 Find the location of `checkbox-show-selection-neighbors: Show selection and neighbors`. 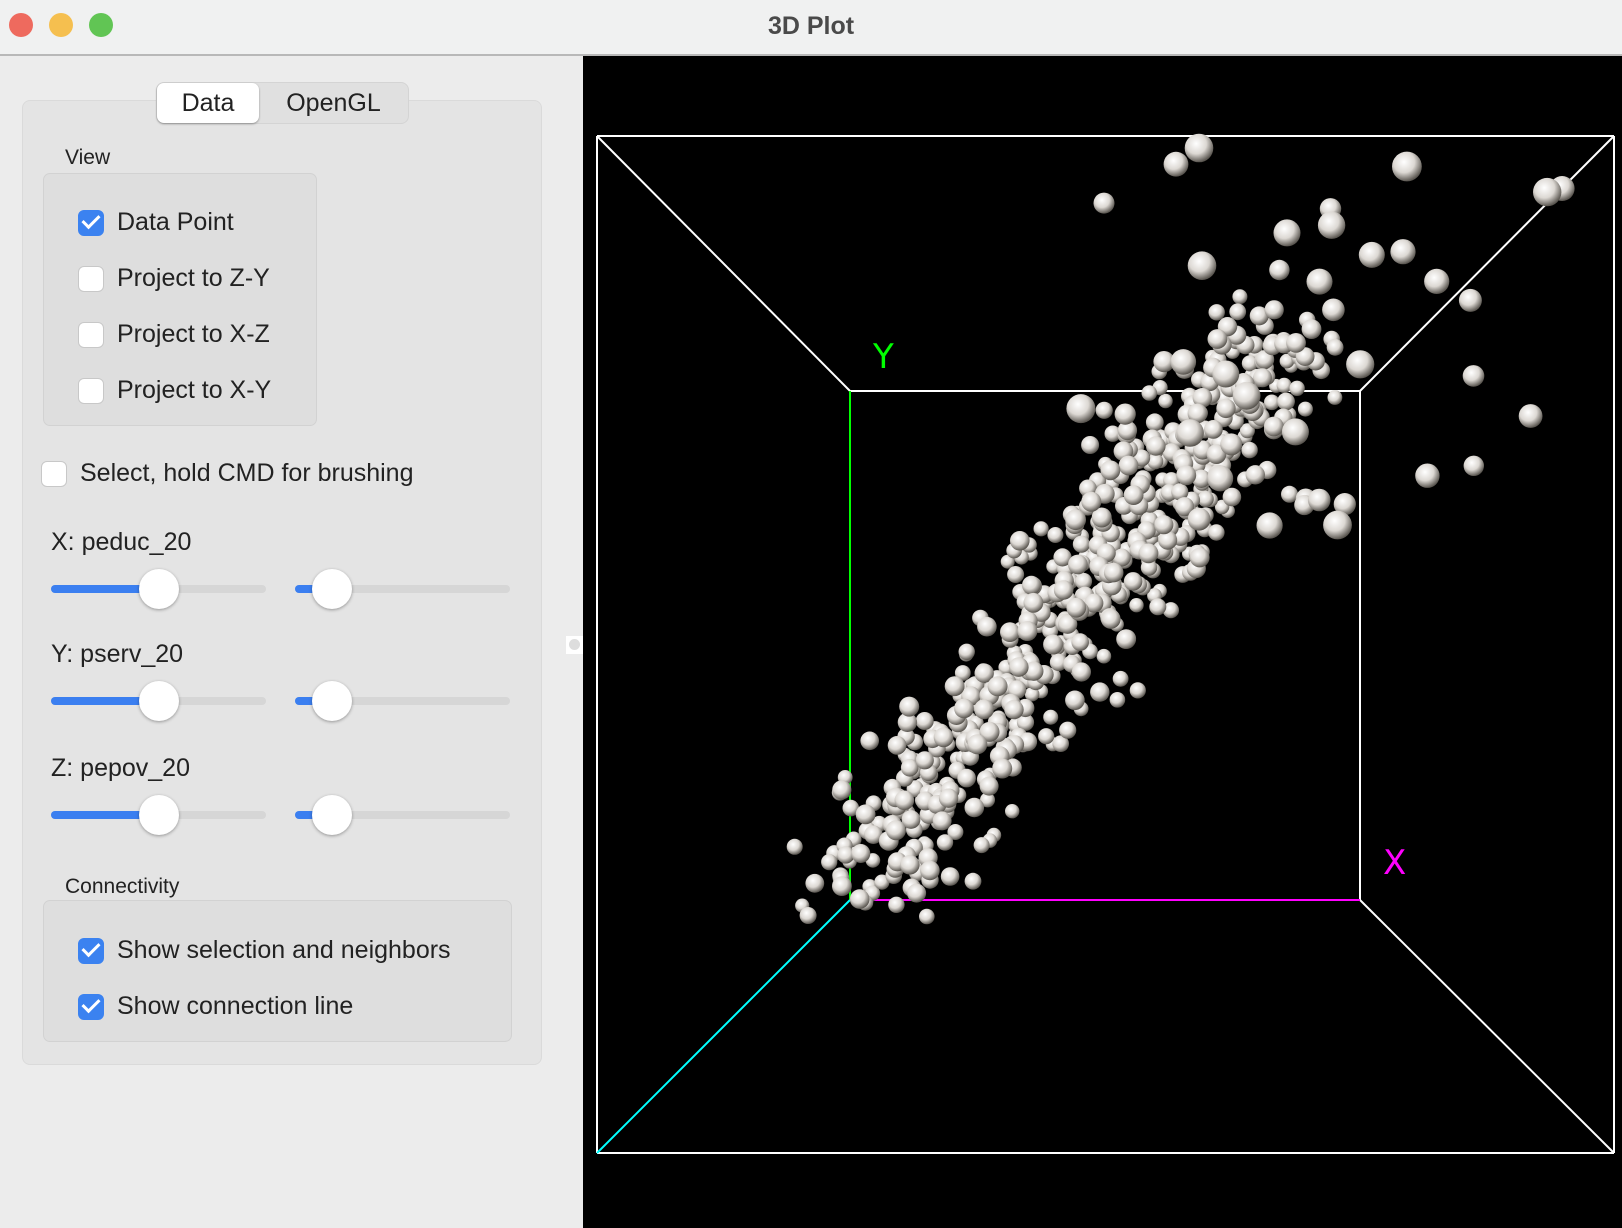

checkbox-show-selection-neighbors: Show selection and neighbors is located at coordinates (264, 950).